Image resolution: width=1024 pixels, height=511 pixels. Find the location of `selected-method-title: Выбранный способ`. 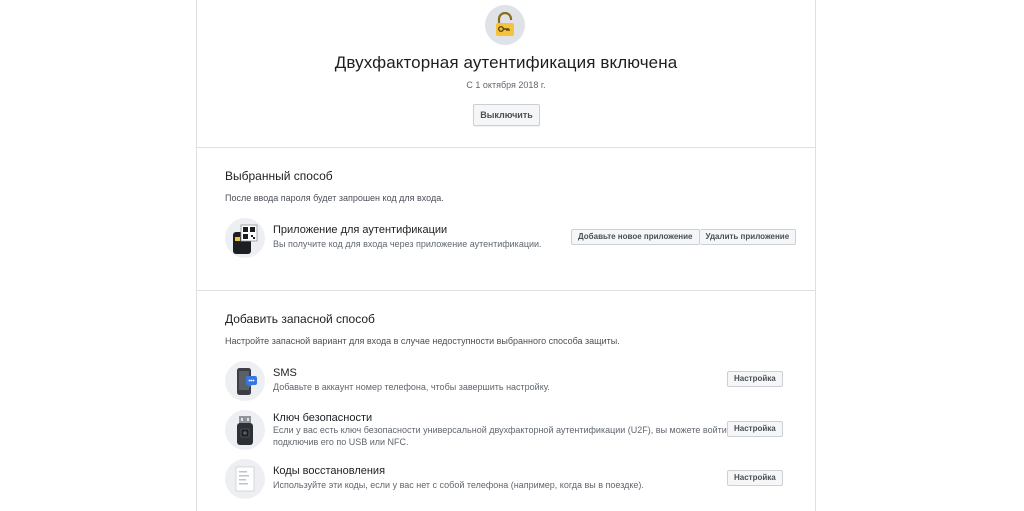

selected-method-title: Выбранный способ is located at coordinates (279, 176).